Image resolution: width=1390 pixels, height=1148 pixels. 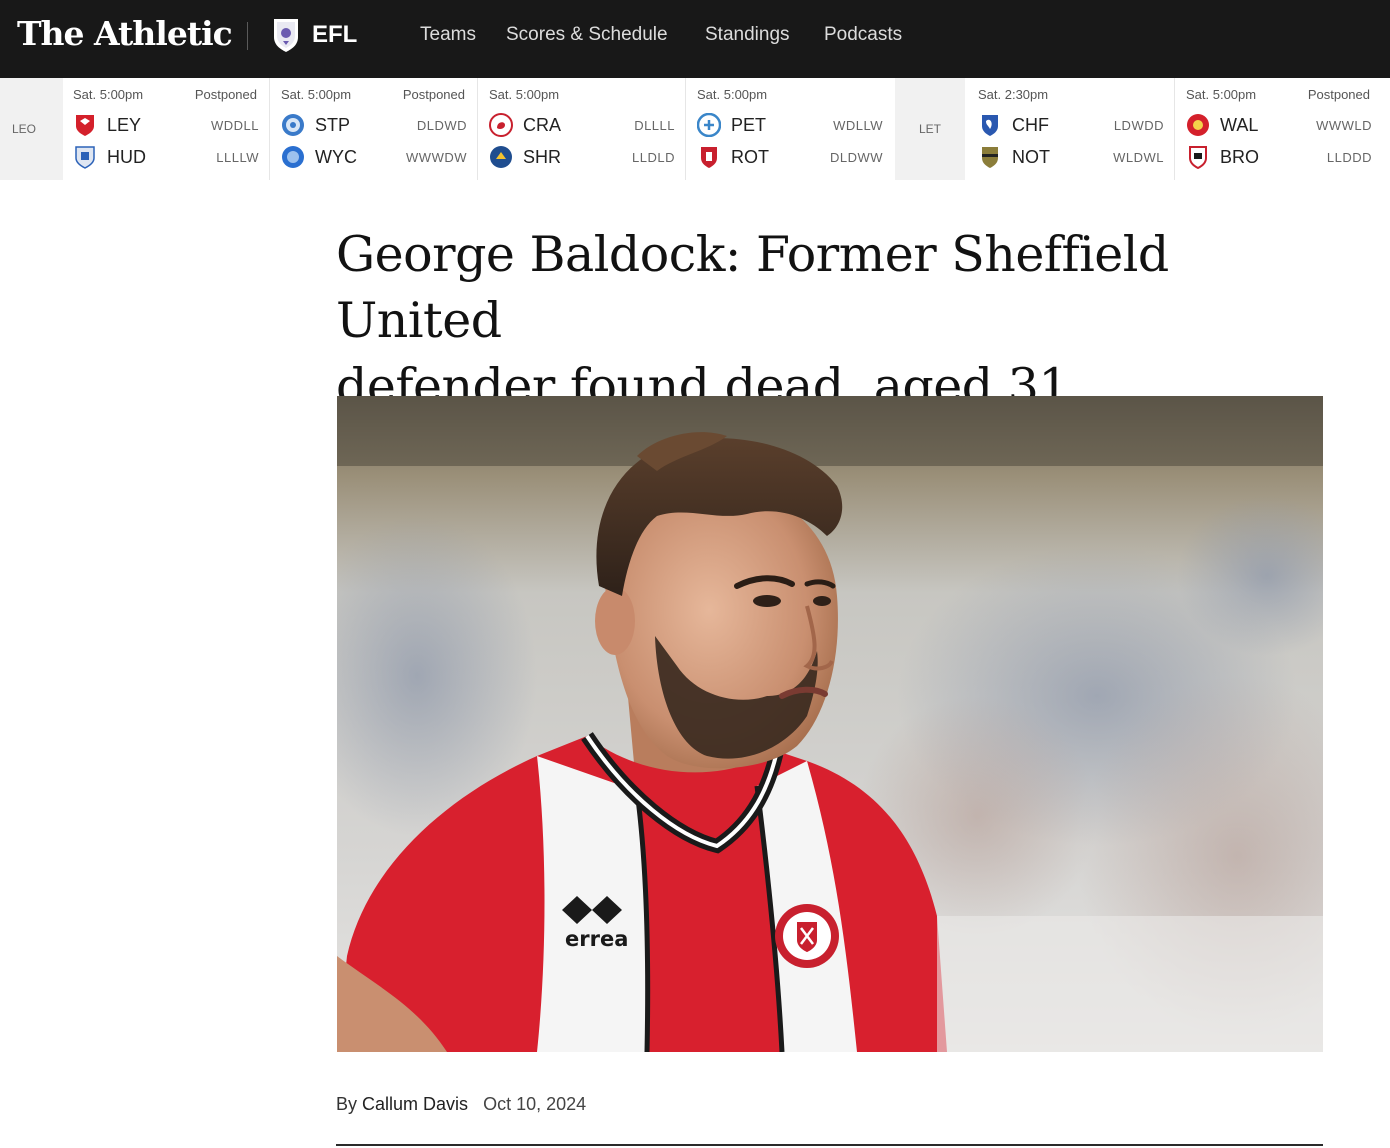 What do you see at coordinates (1240, 157) in the screenshot?
I see `team-abbr: BRO` at bounding box center [1240, 157].